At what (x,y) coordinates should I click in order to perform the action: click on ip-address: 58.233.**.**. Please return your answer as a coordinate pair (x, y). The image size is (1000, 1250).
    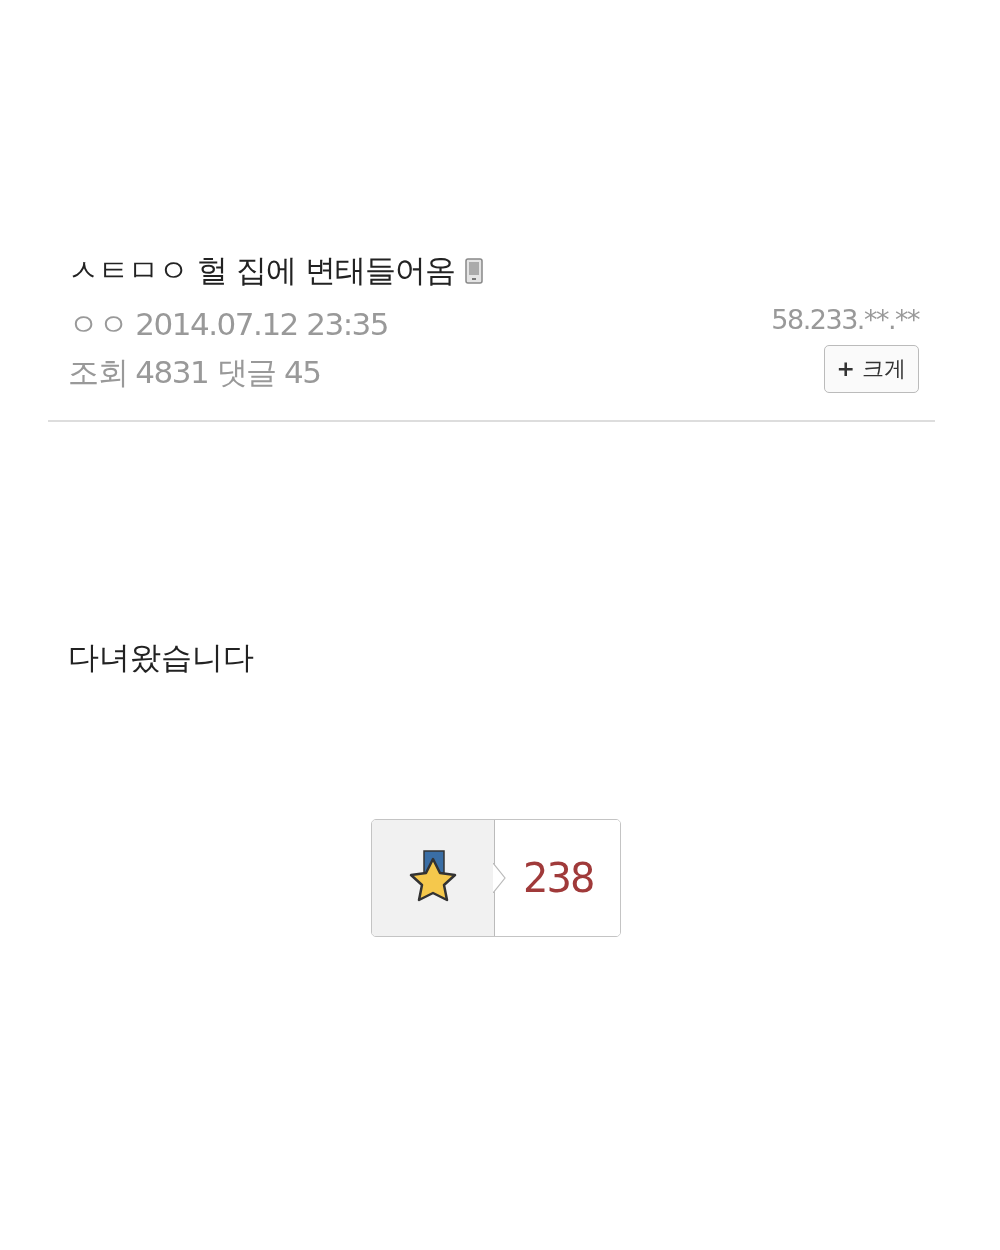
    Looking at the image, I should click on (845, 319).